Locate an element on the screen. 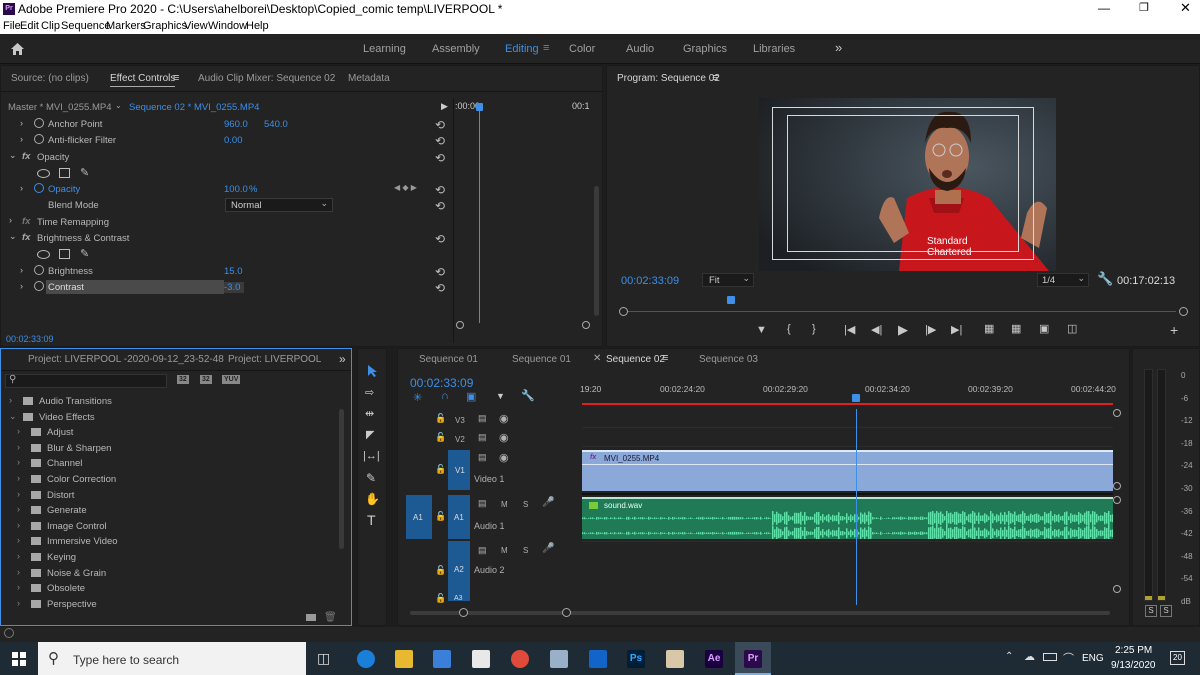 The image size is (1200, 675). fx-icon: fx is located at coordinates (26, 221).